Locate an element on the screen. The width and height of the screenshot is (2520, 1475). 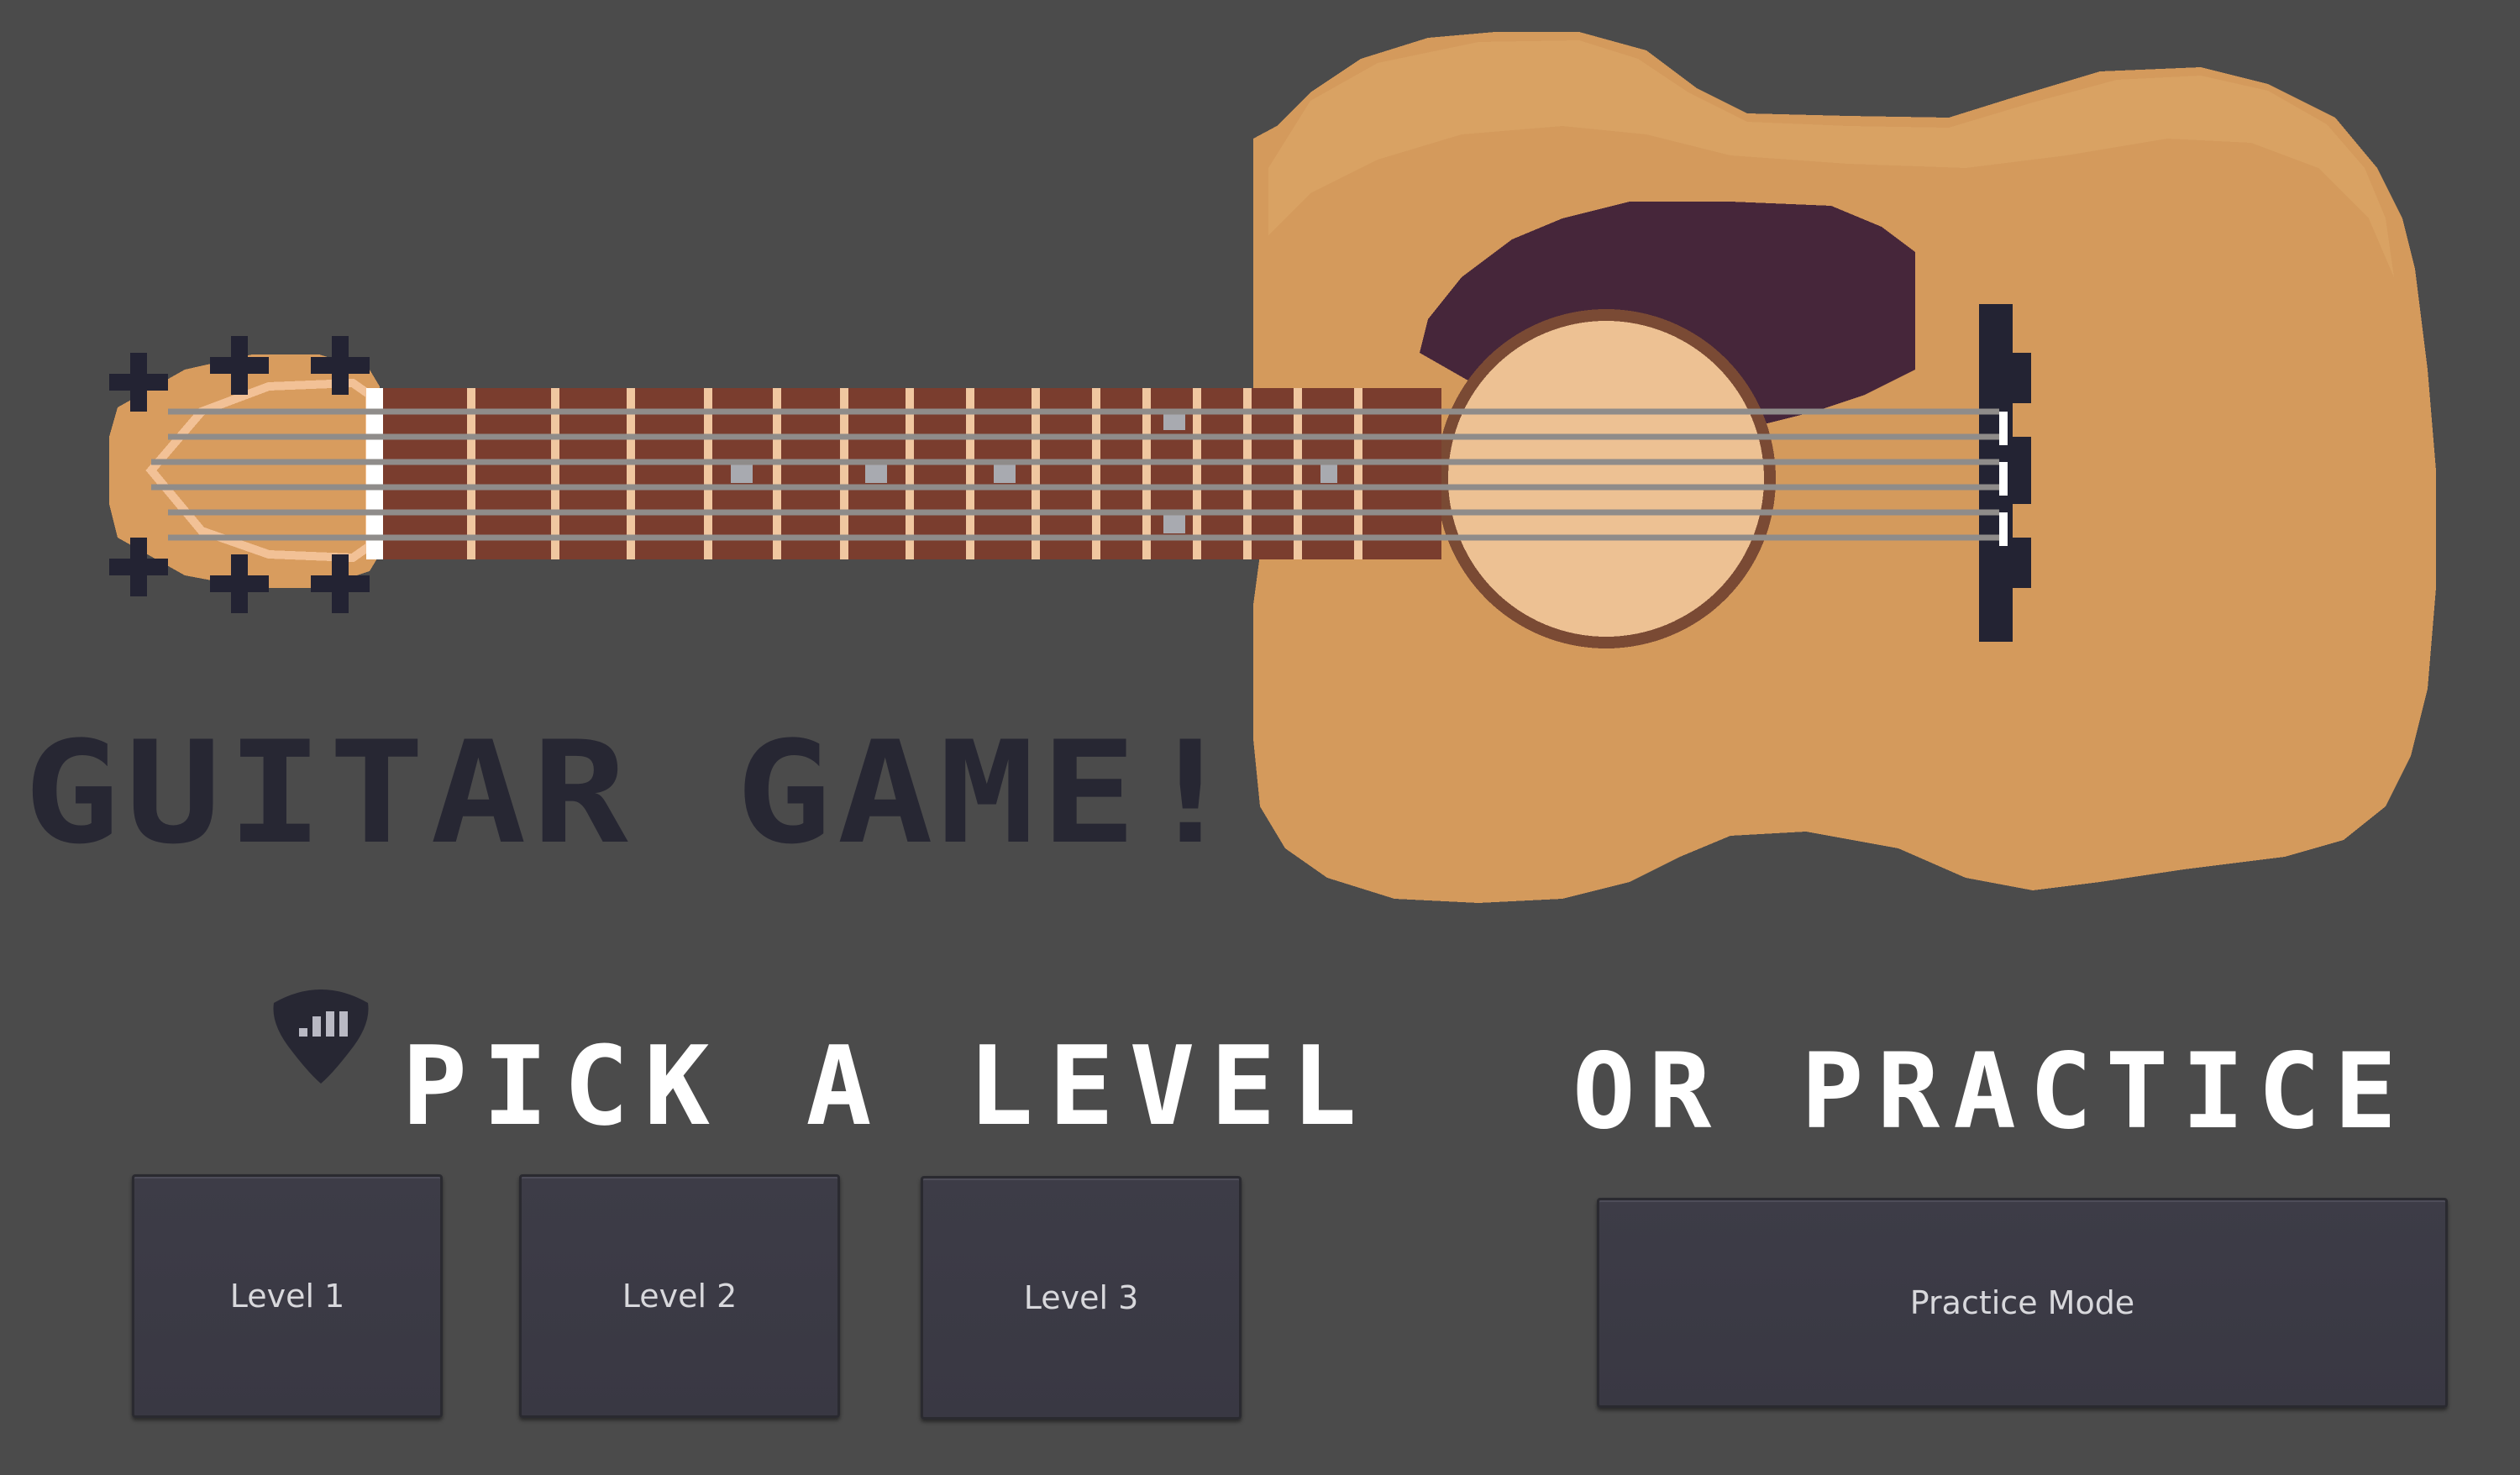
level-1-button: Level 1 is located at coordinates (287, 1296).